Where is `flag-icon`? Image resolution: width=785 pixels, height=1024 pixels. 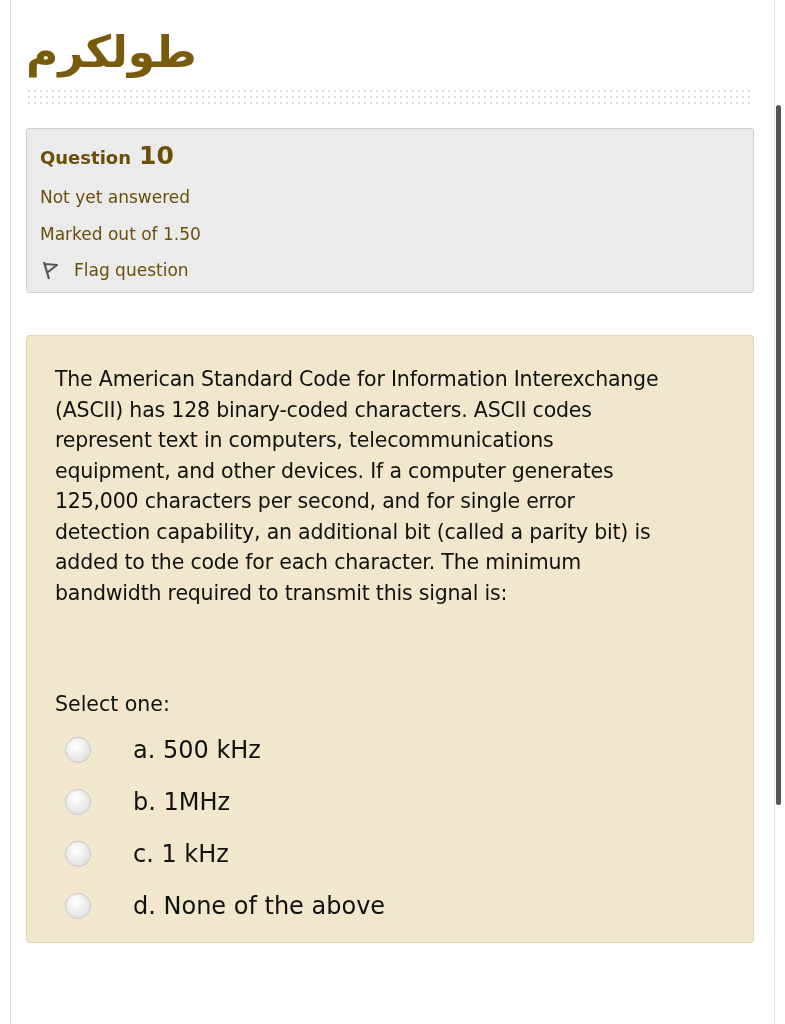
flag-icon is located at coordinates (50, 270).